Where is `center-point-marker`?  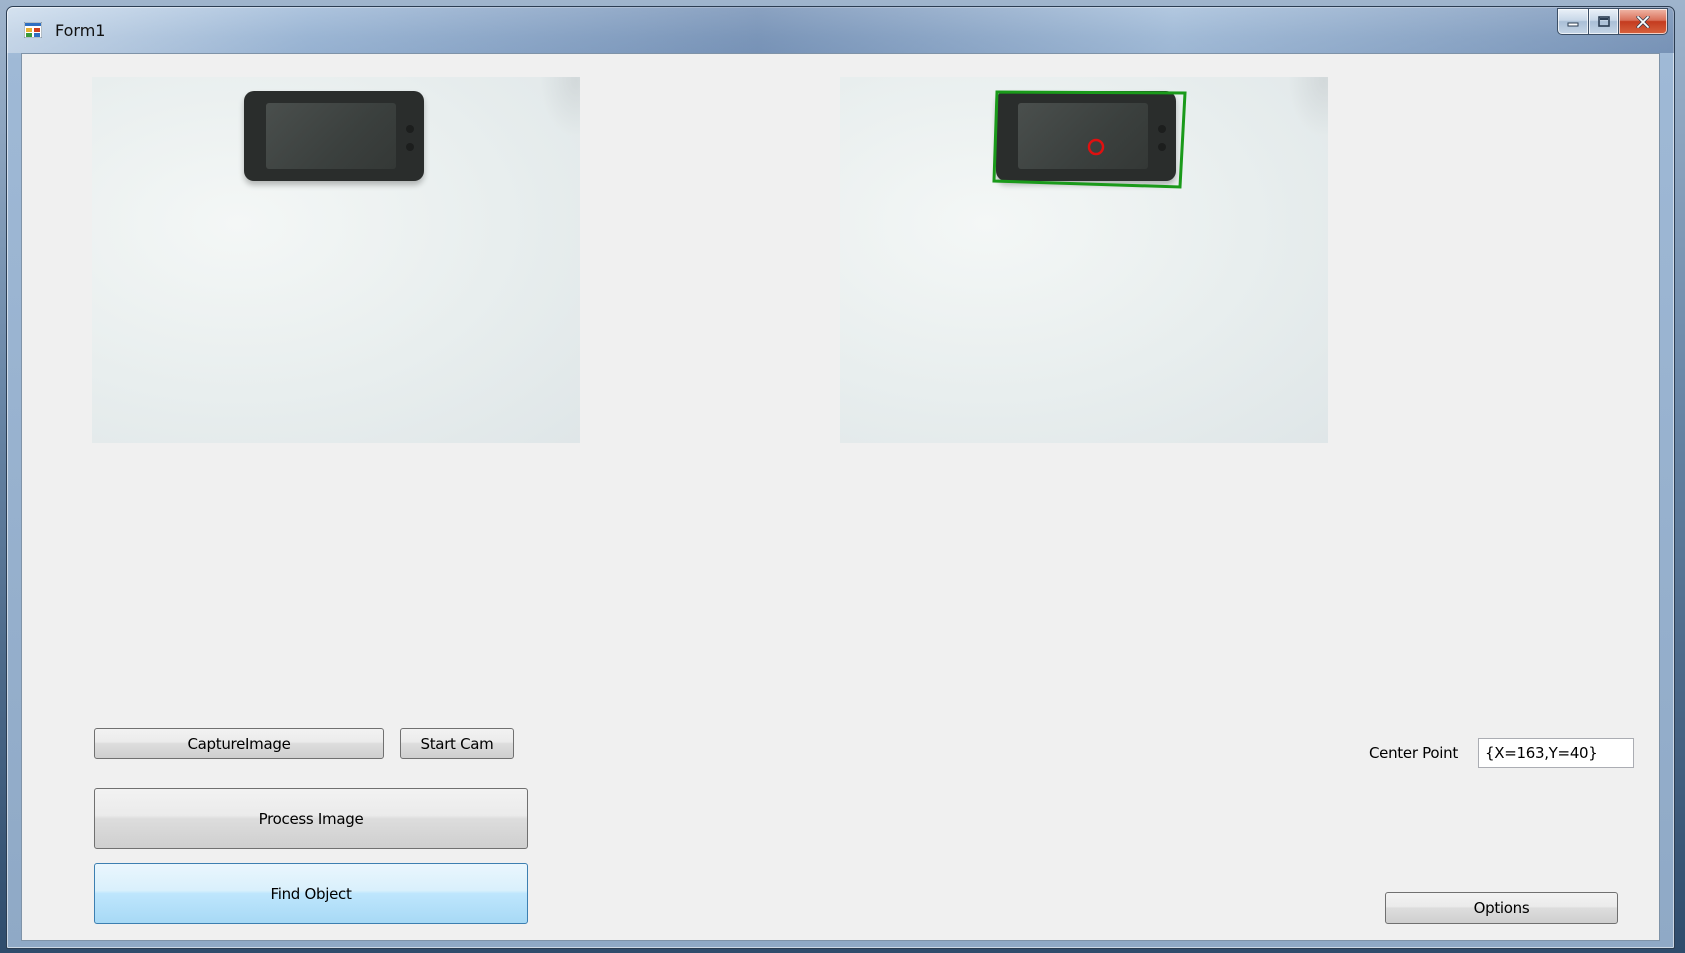
center-point-marker is located at coordinates (1096, 147).